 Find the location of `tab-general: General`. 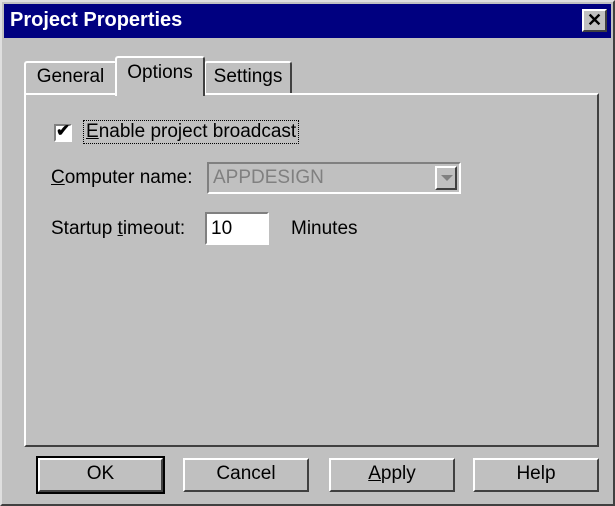

tab-general: General is located at coordinates (70, 77).